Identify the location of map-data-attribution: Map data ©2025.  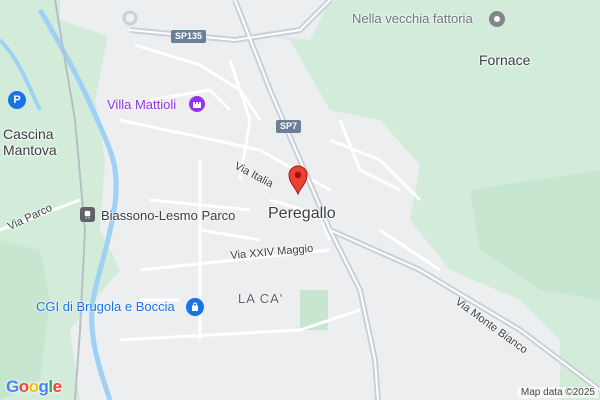
(557, 392).